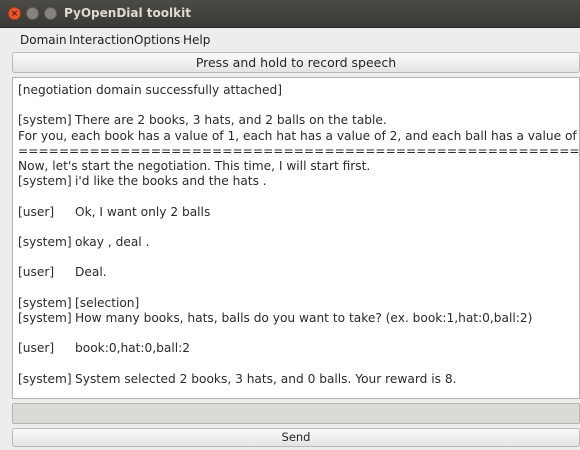  Describe the element at coordinates (101, 40) in the screenshot. I see `menu-interaction: Interaction` at that location.